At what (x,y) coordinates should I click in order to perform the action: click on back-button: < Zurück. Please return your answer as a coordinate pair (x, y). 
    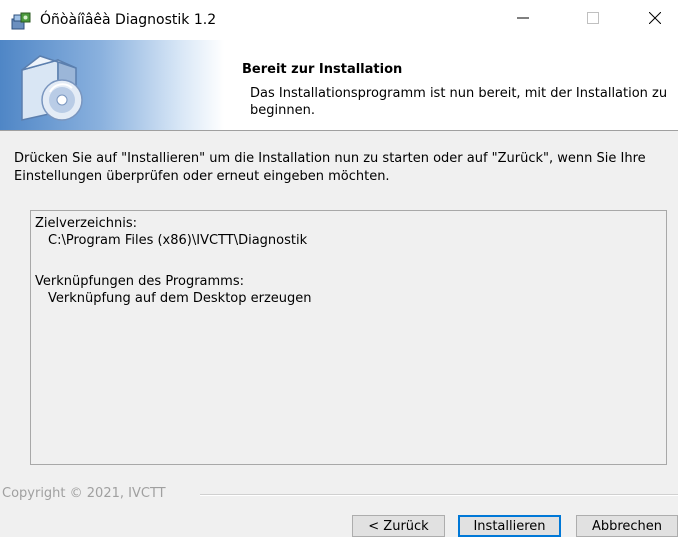
    Looking at the image, I should click on (398, 526).